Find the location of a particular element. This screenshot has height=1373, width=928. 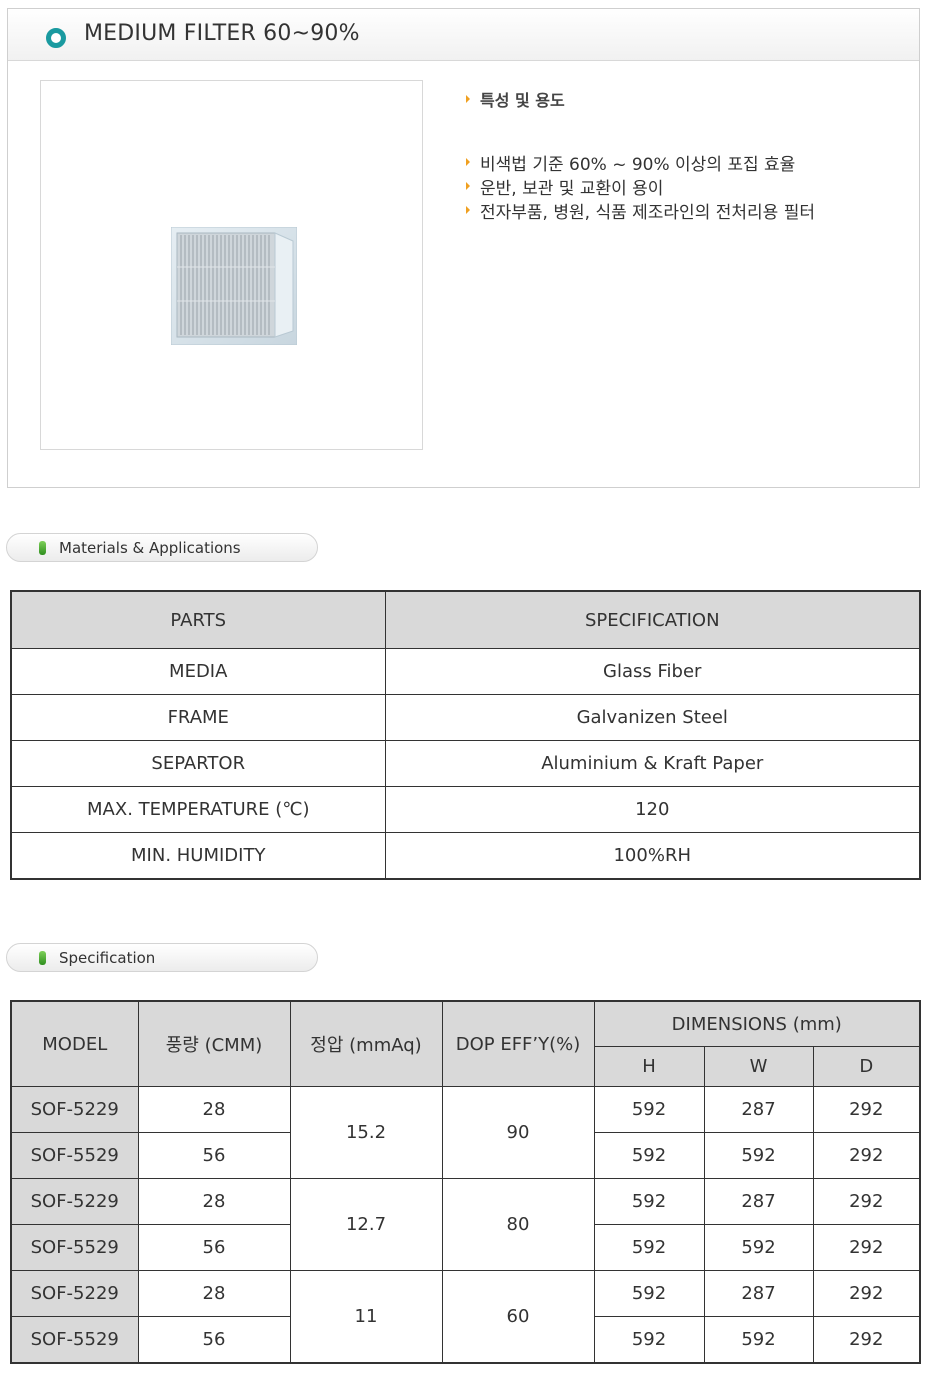

part-cell: MEDIA is located at coordinates (198, 671).